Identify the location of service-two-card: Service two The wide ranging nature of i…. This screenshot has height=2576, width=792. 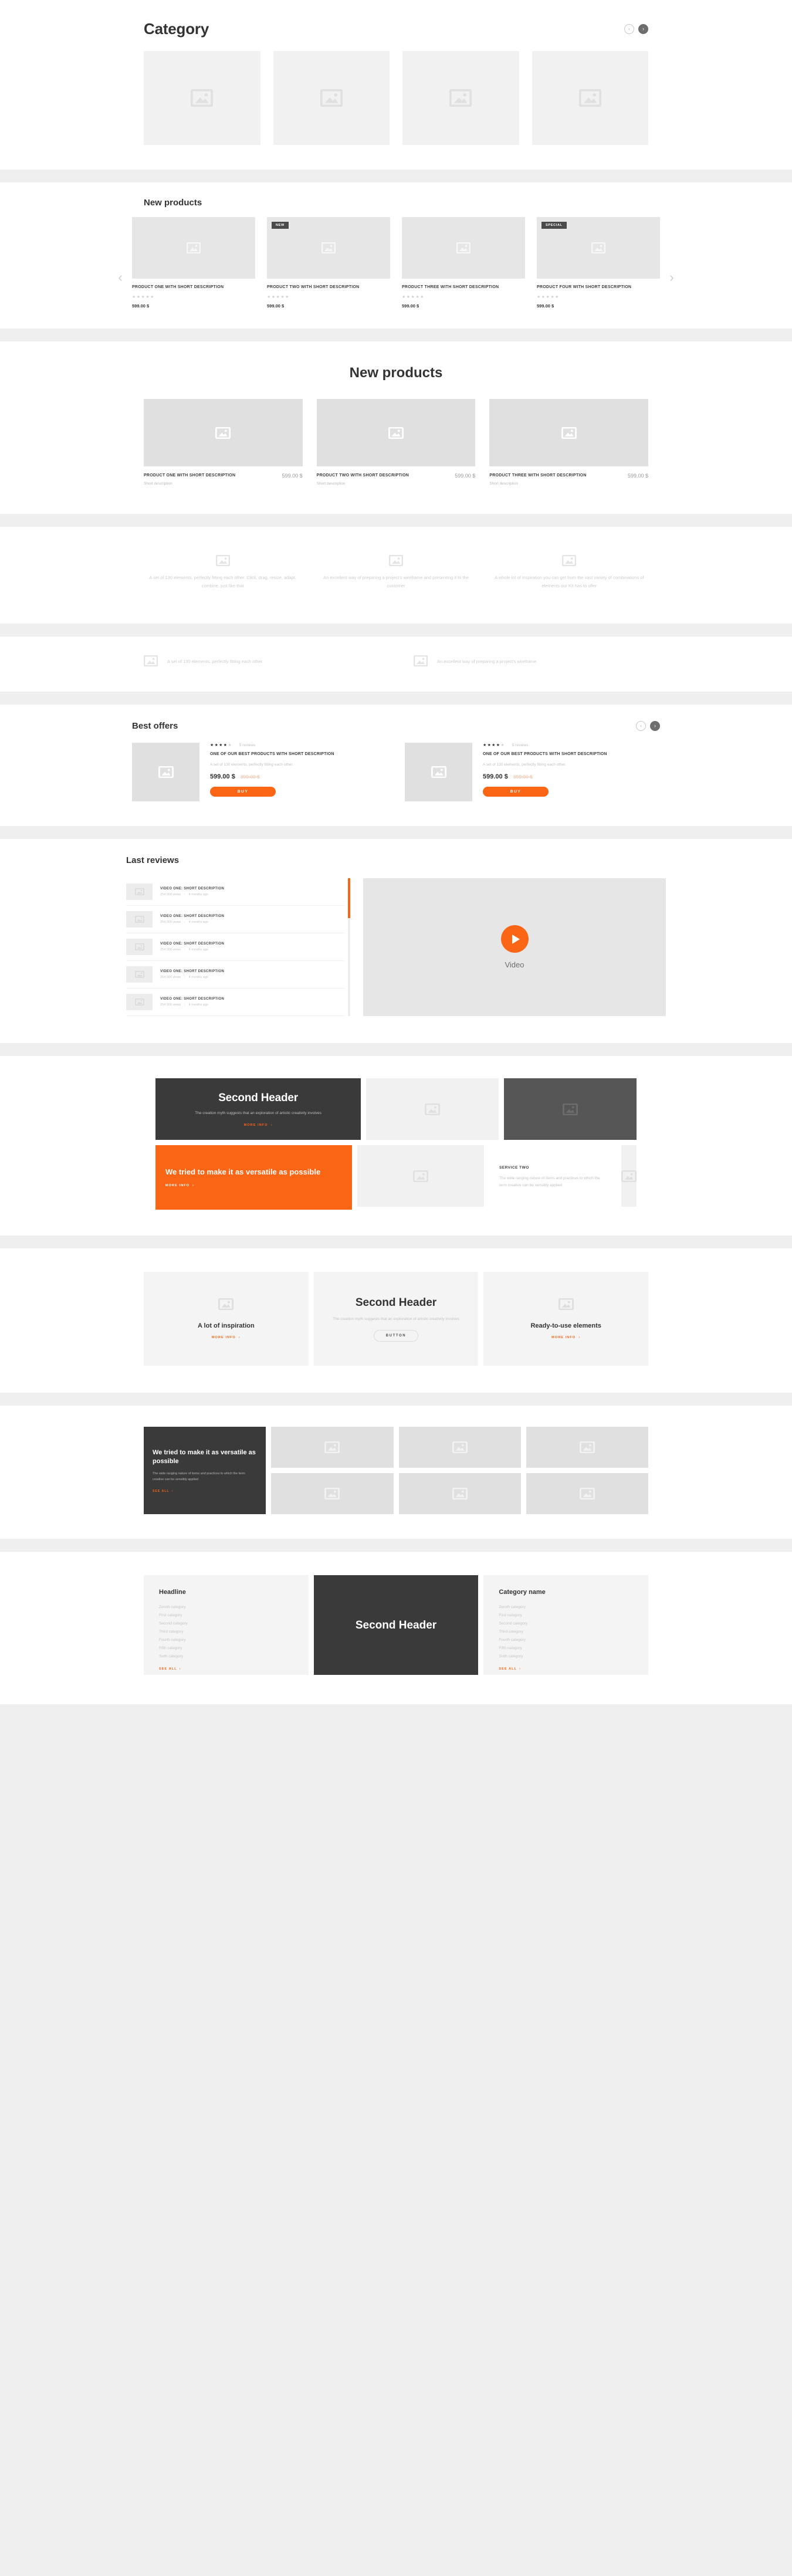
(552, 1177).